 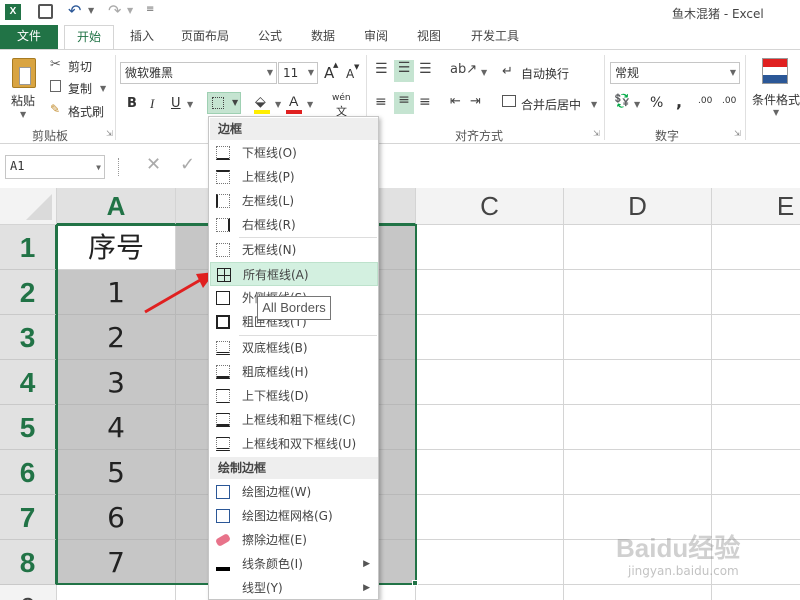 I want to click on undo-icon: ↶, so click(x=74, y=10).